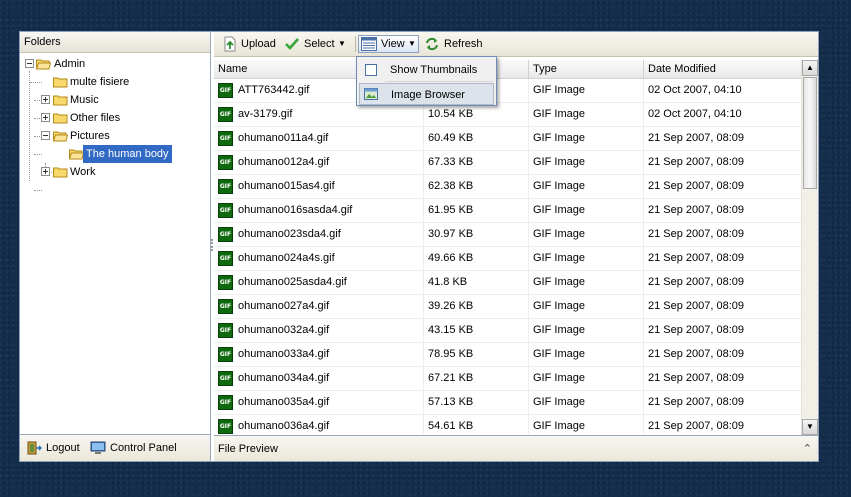 The height and width of the screenshot is (497, 851). I want to click on cell-name: GIF ohumano024a4s.gif, so click(319, 258).